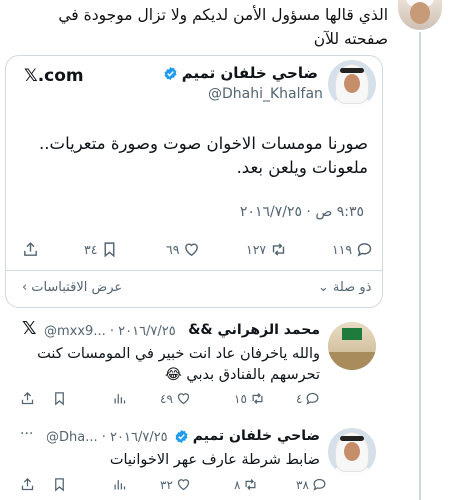 The height and width of the screenshot is (500, 454). Describe the element at coordinates (29, 328) in the screenshot. I see `x-logo-icon: 𝕏` at that location.